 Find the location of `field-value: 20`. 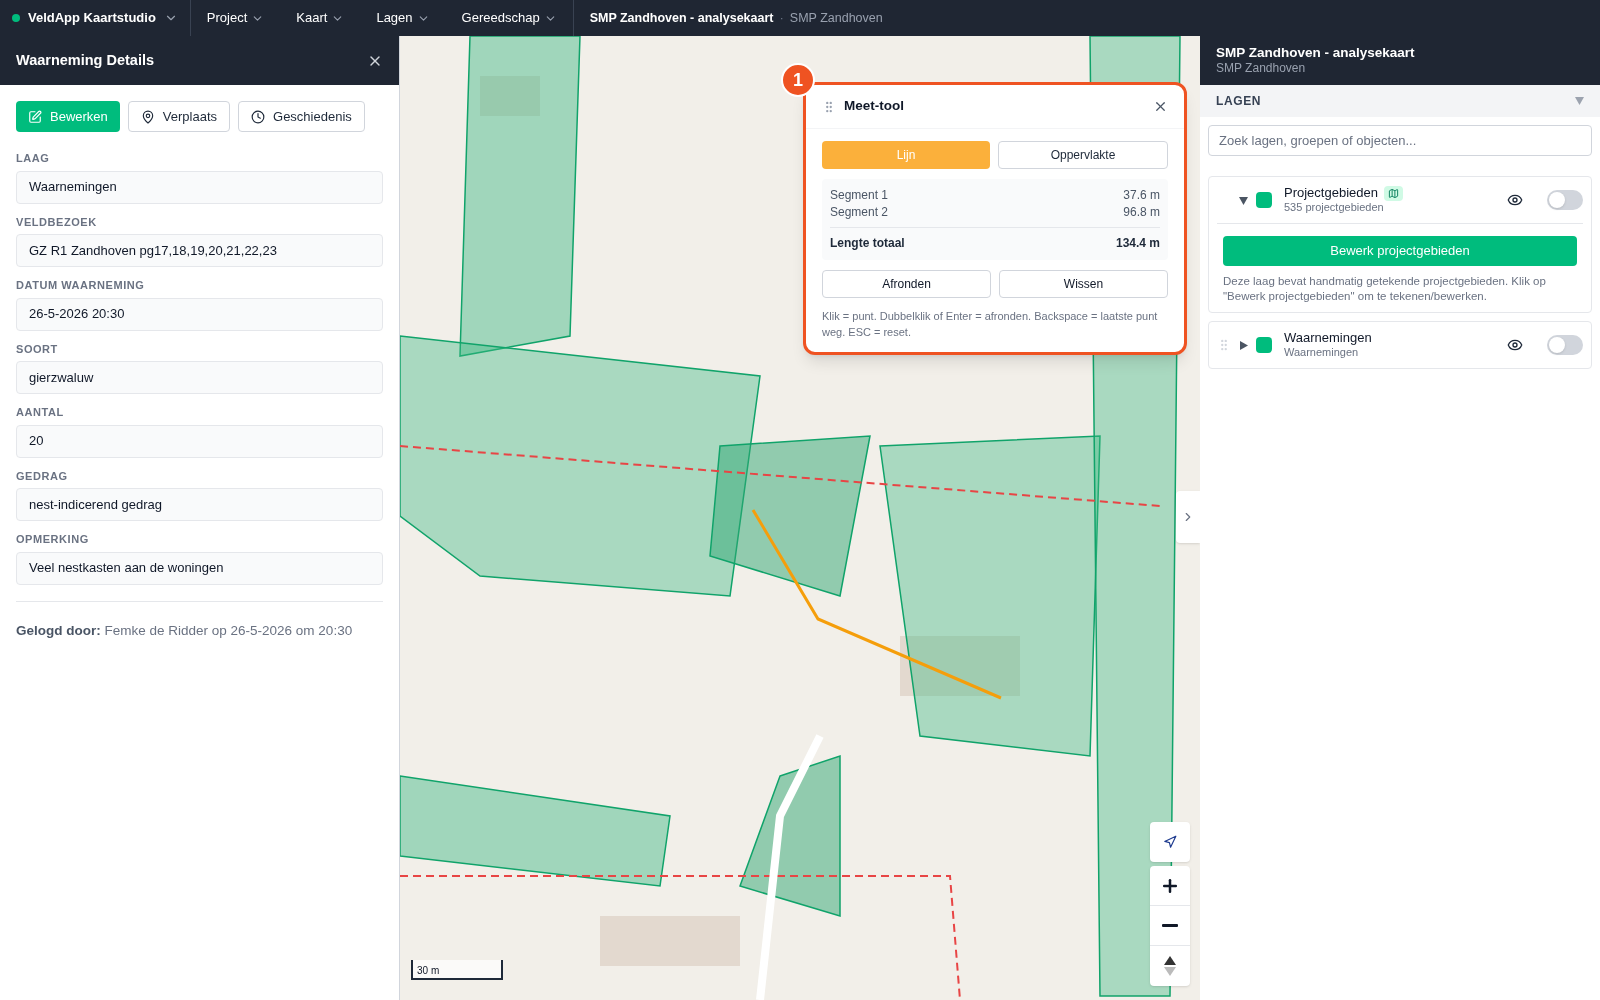

field-value: 20 is located at coordinates (199, 441).